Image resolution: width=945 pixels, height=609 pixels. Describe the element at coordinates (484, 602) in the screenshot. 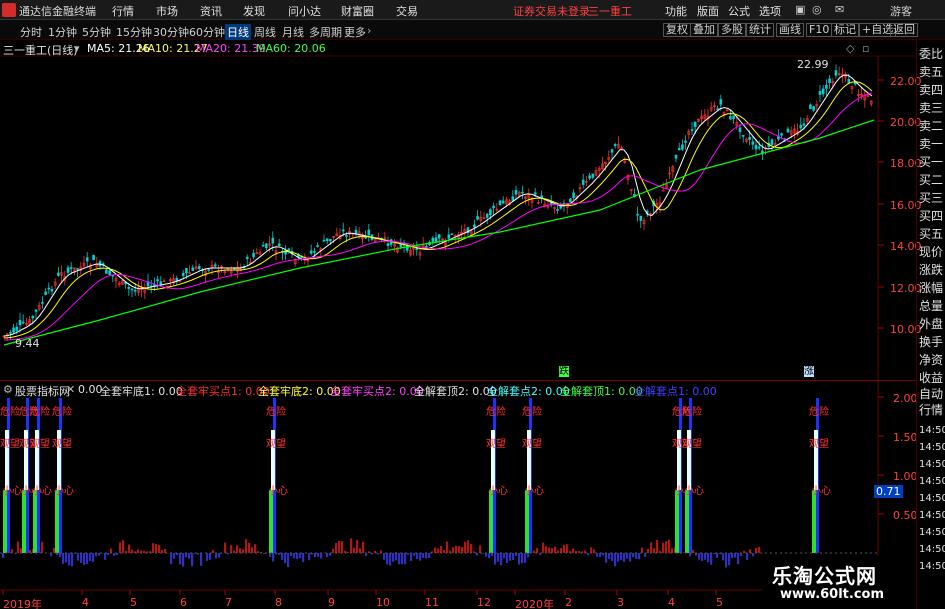

I see `x-tick: 12` at that location.